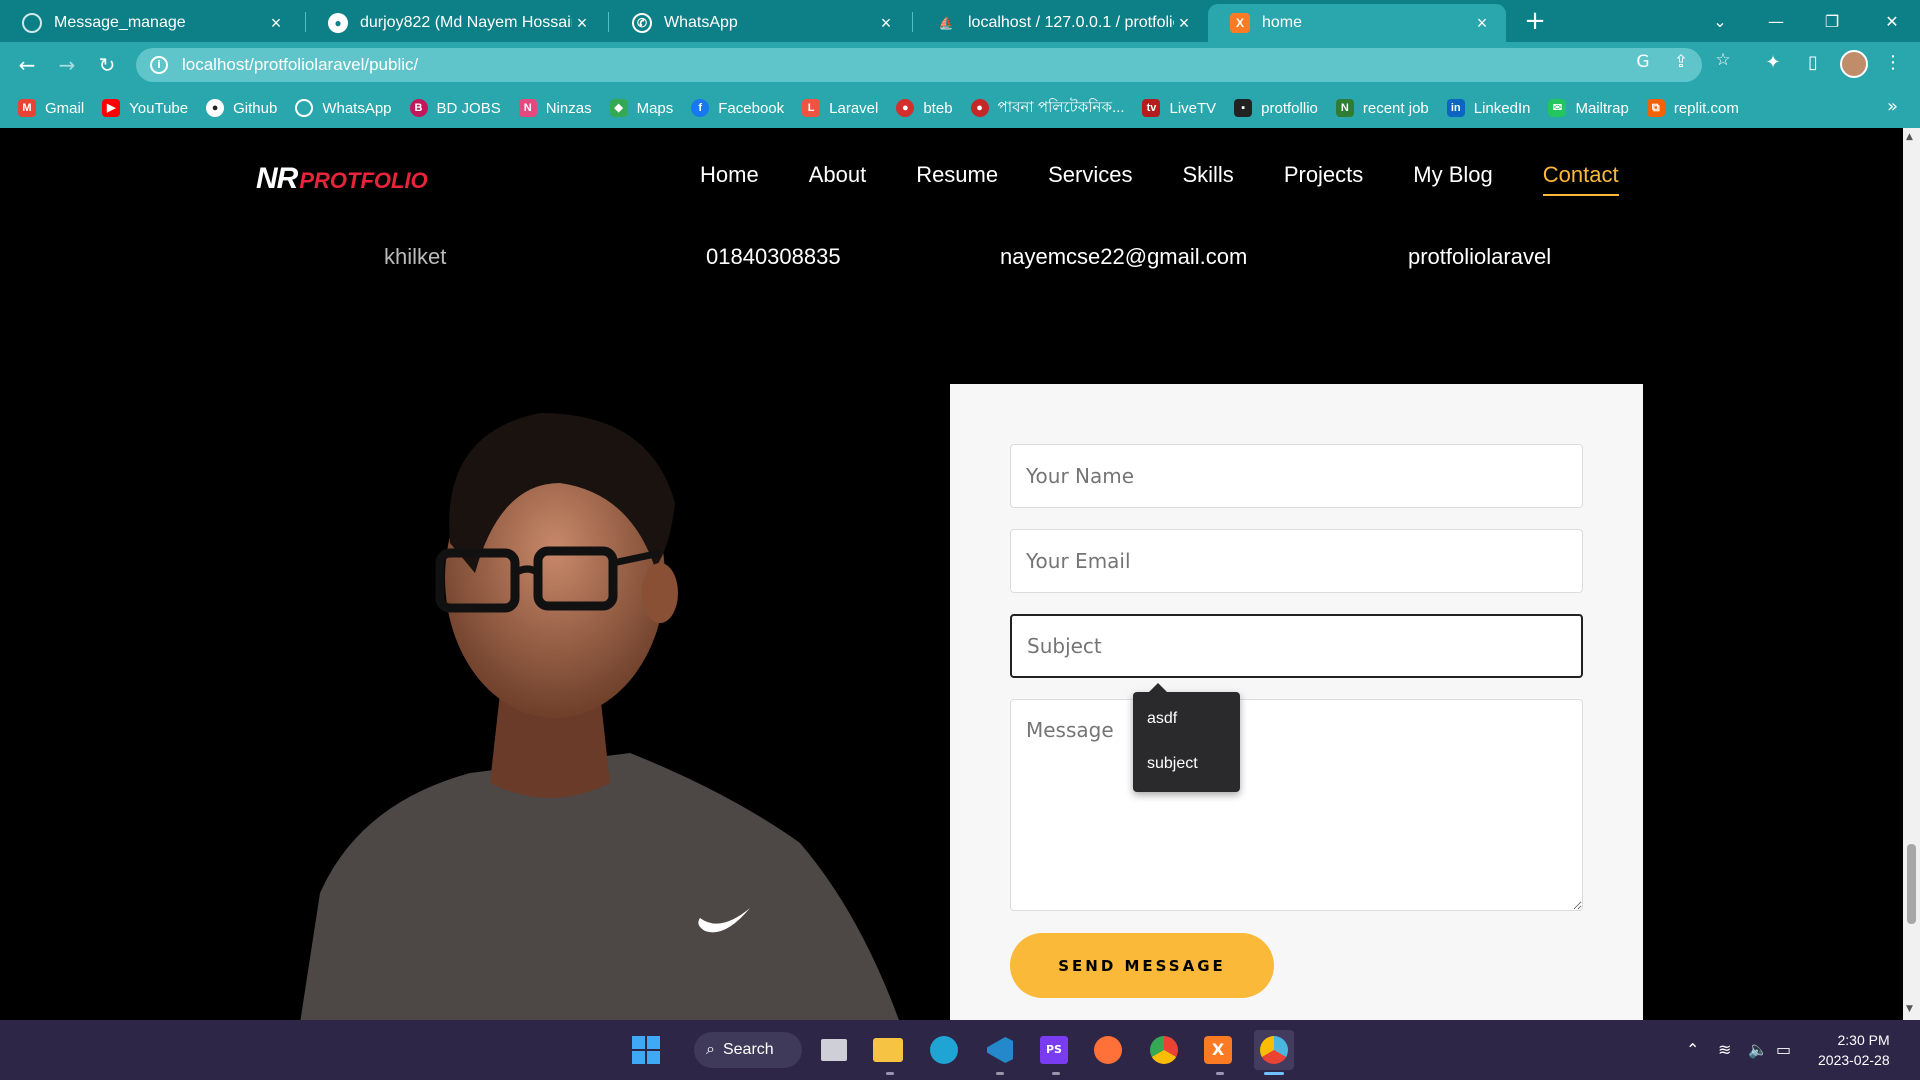 This screenshot has width=1920, height=1080. I want to click on ninzas-icon: N, so click(527, 108).